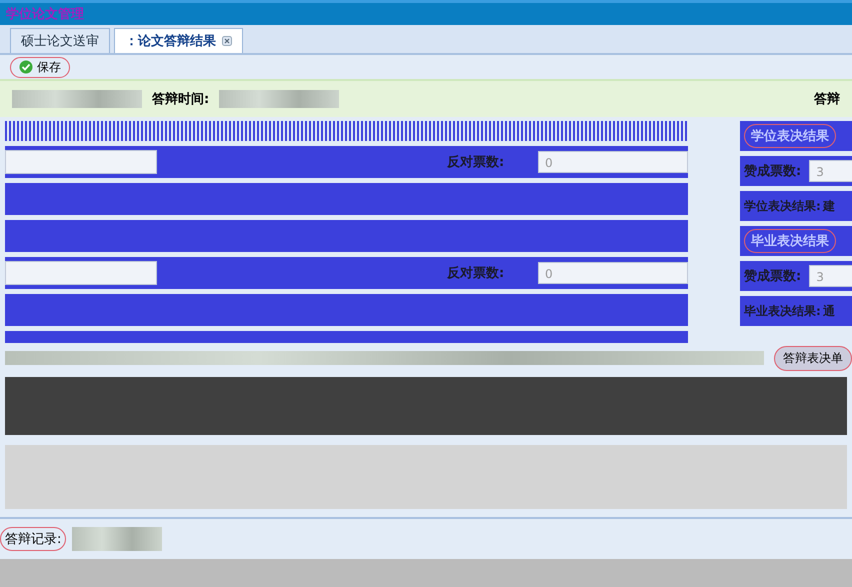  What do you see at coordinates (227, 41) in the screenshot?
I see `close-icon` at bounding box center [227, 41].